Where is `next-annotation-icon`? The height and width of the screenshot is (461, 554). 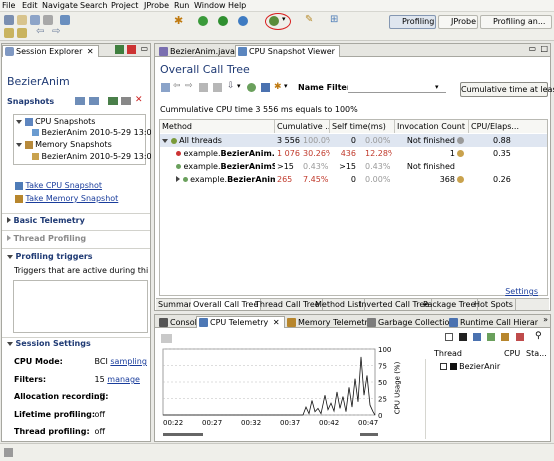 next-annotation-icon is located at coordinates (9, 33).